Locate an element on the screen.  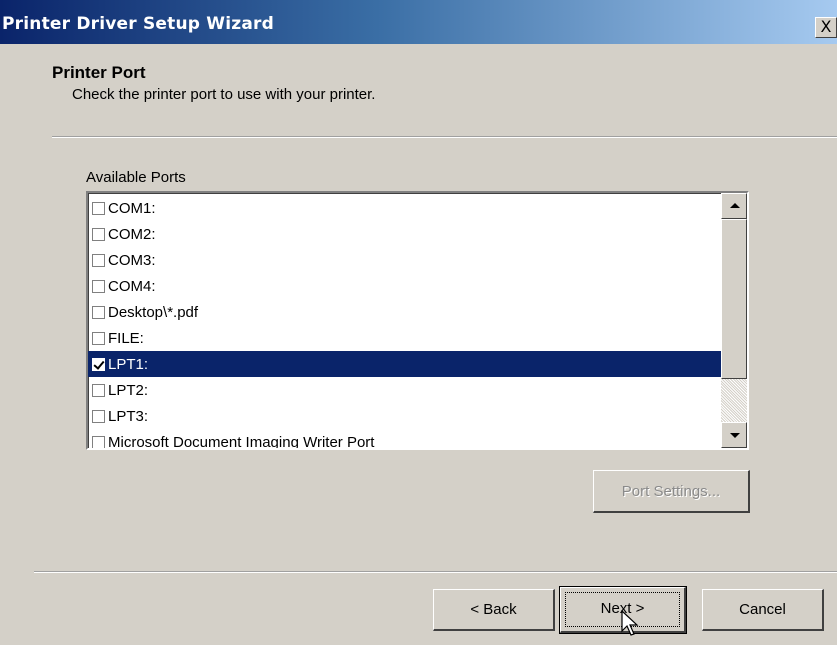
scroll-up-button is located at coordinates (734, 206).